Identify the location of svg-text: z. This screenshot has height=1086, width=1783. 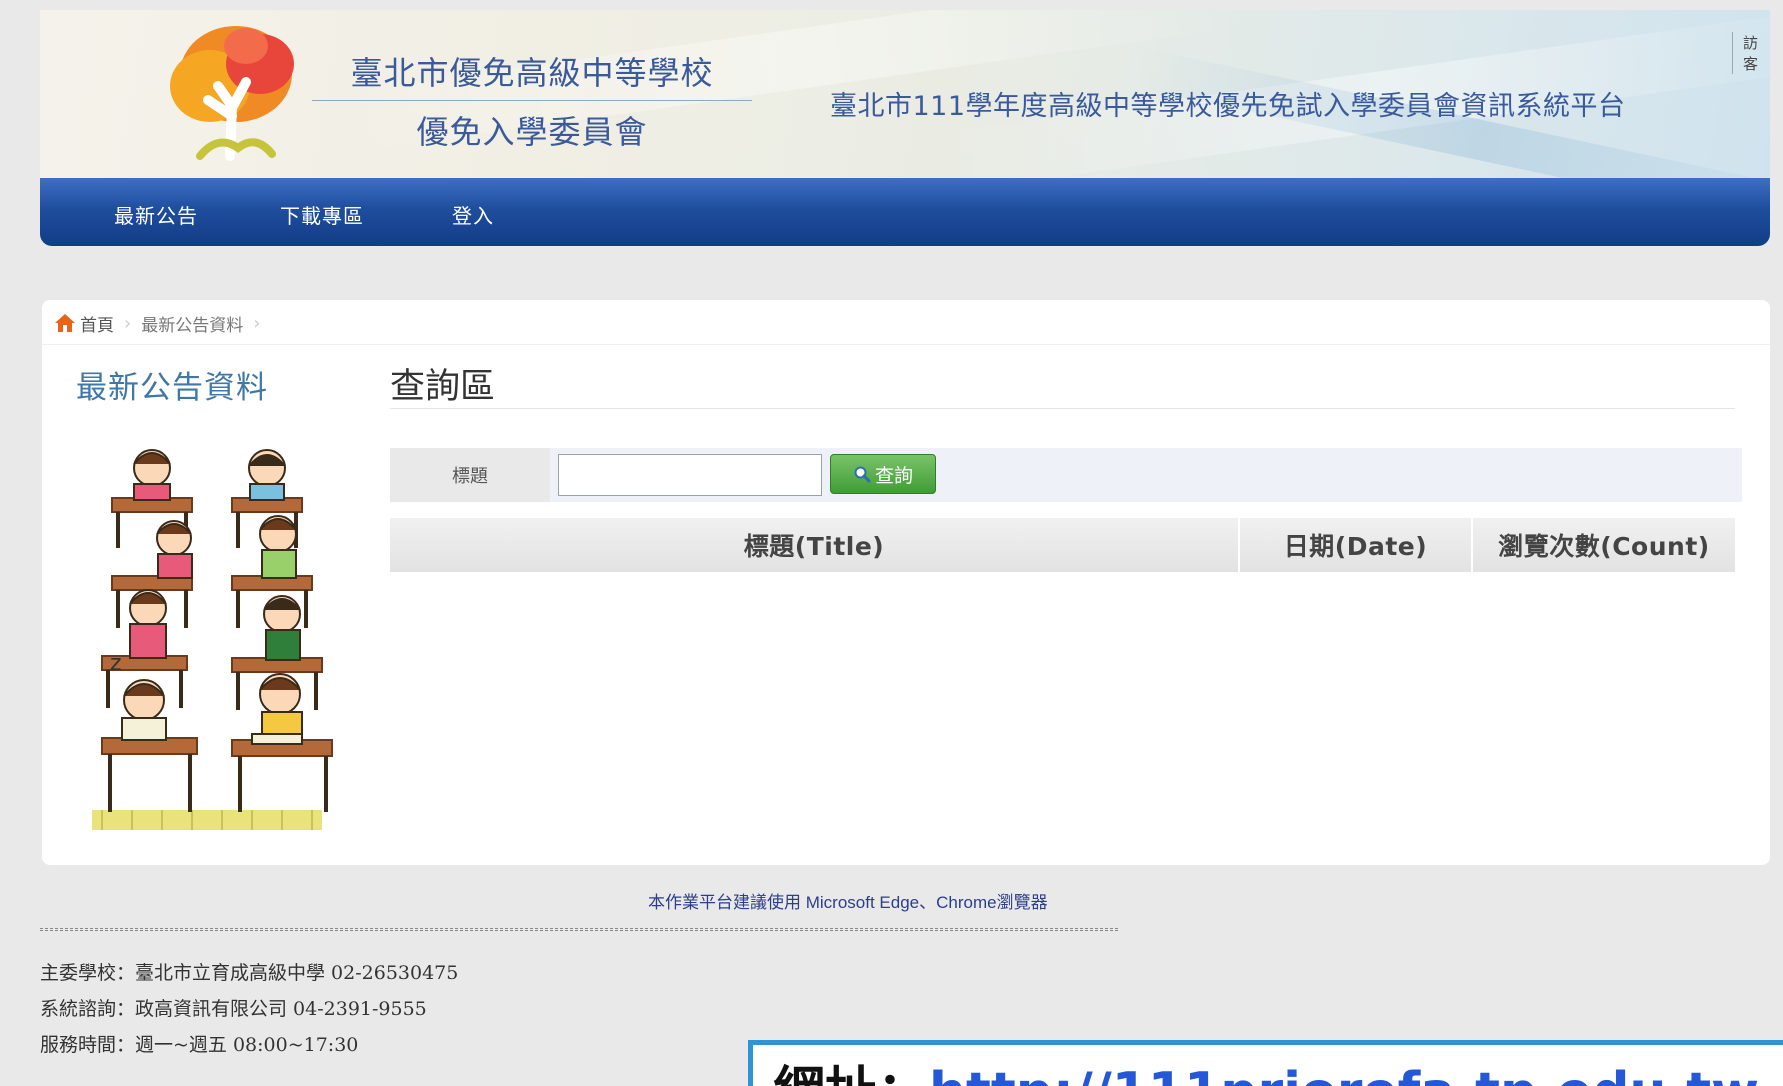
(116, 663).